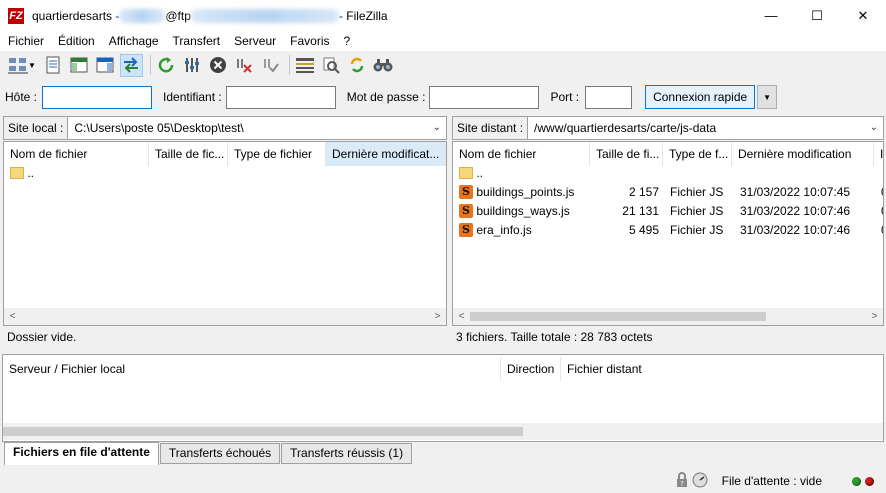  I want to click on remote-col-modified: Dernière modification, so click(803, 154).